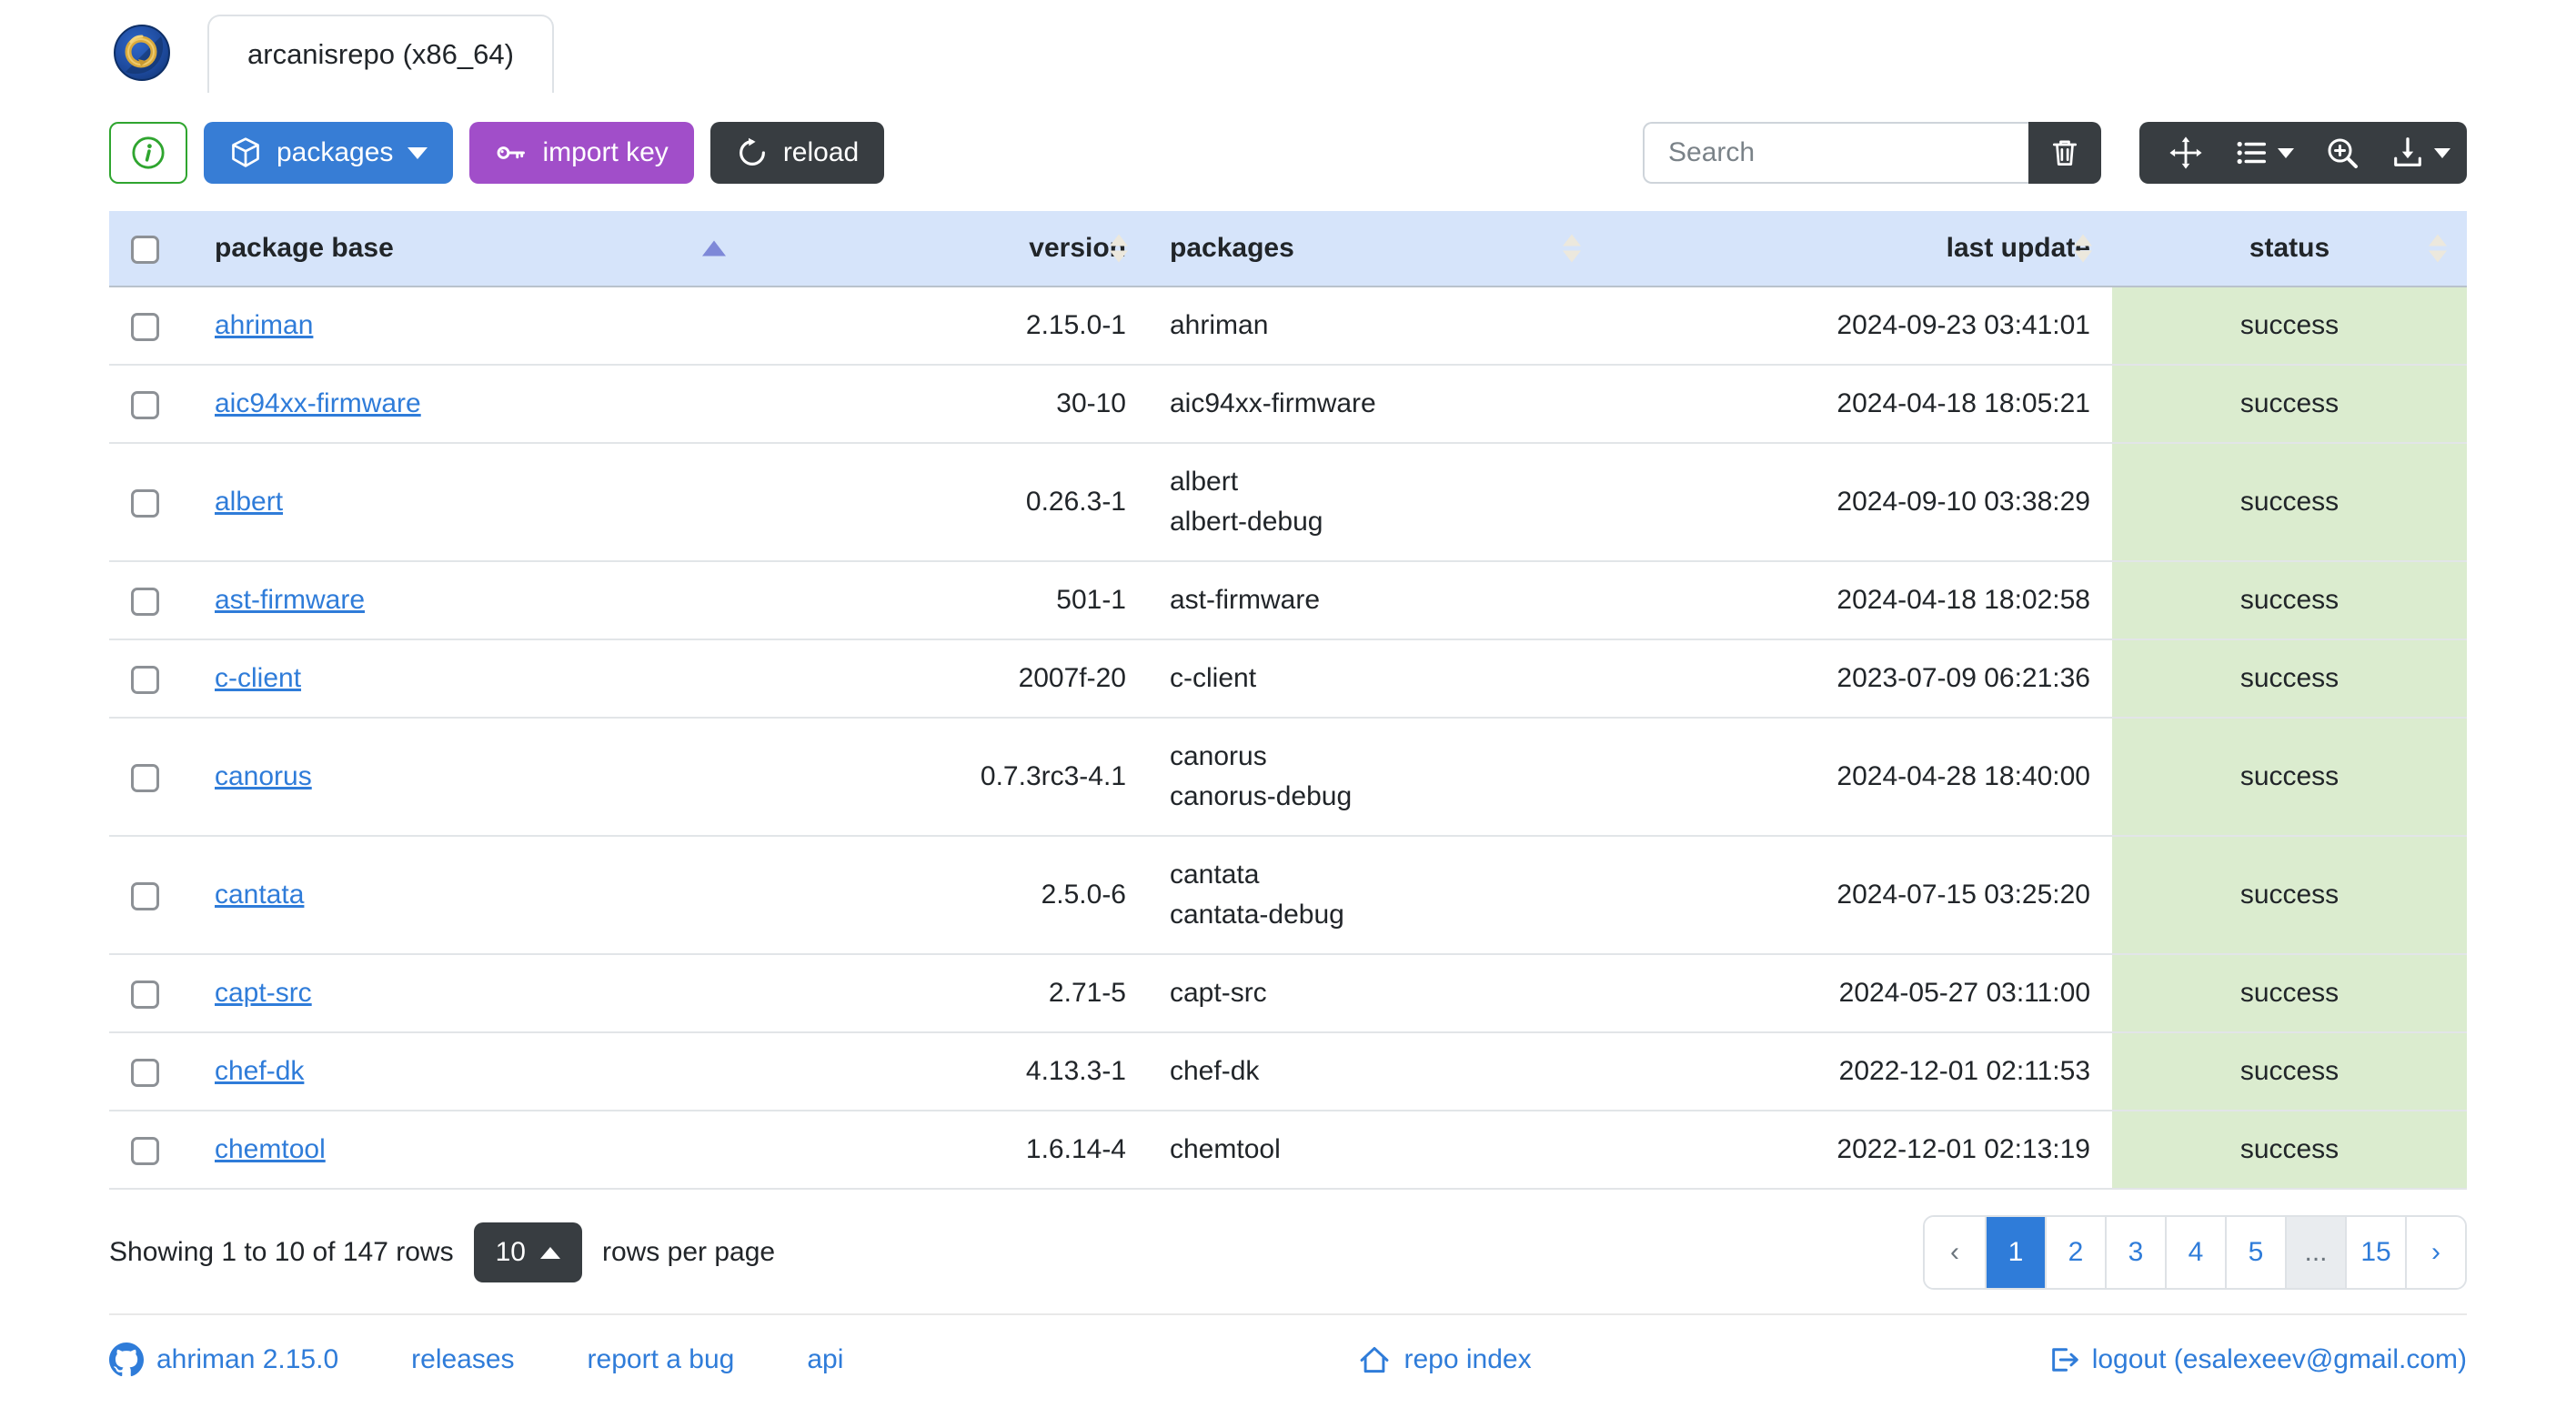 The height and width of the screenshot is (1428, 2576). What do you see at coordinates (947, 601) in the screenshot?
I see `version-cell: 501-1` at bounding box center [947, 601].